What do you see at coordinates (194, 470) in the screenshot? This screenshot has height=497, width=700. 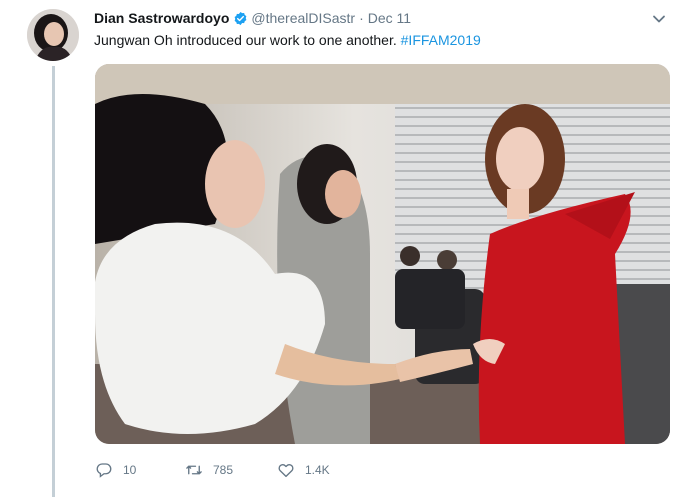 I see `retweet-icon` at bounding box center [194, 470].